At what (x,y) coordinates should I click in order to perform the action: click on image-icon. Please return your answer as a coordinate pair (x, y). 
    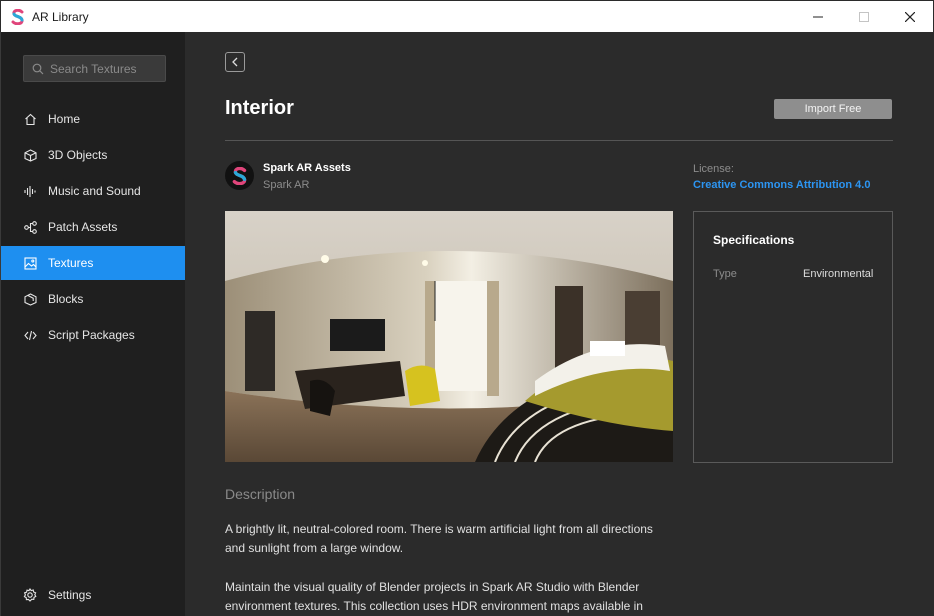
    Looking at the image, I should click on (30, 263).